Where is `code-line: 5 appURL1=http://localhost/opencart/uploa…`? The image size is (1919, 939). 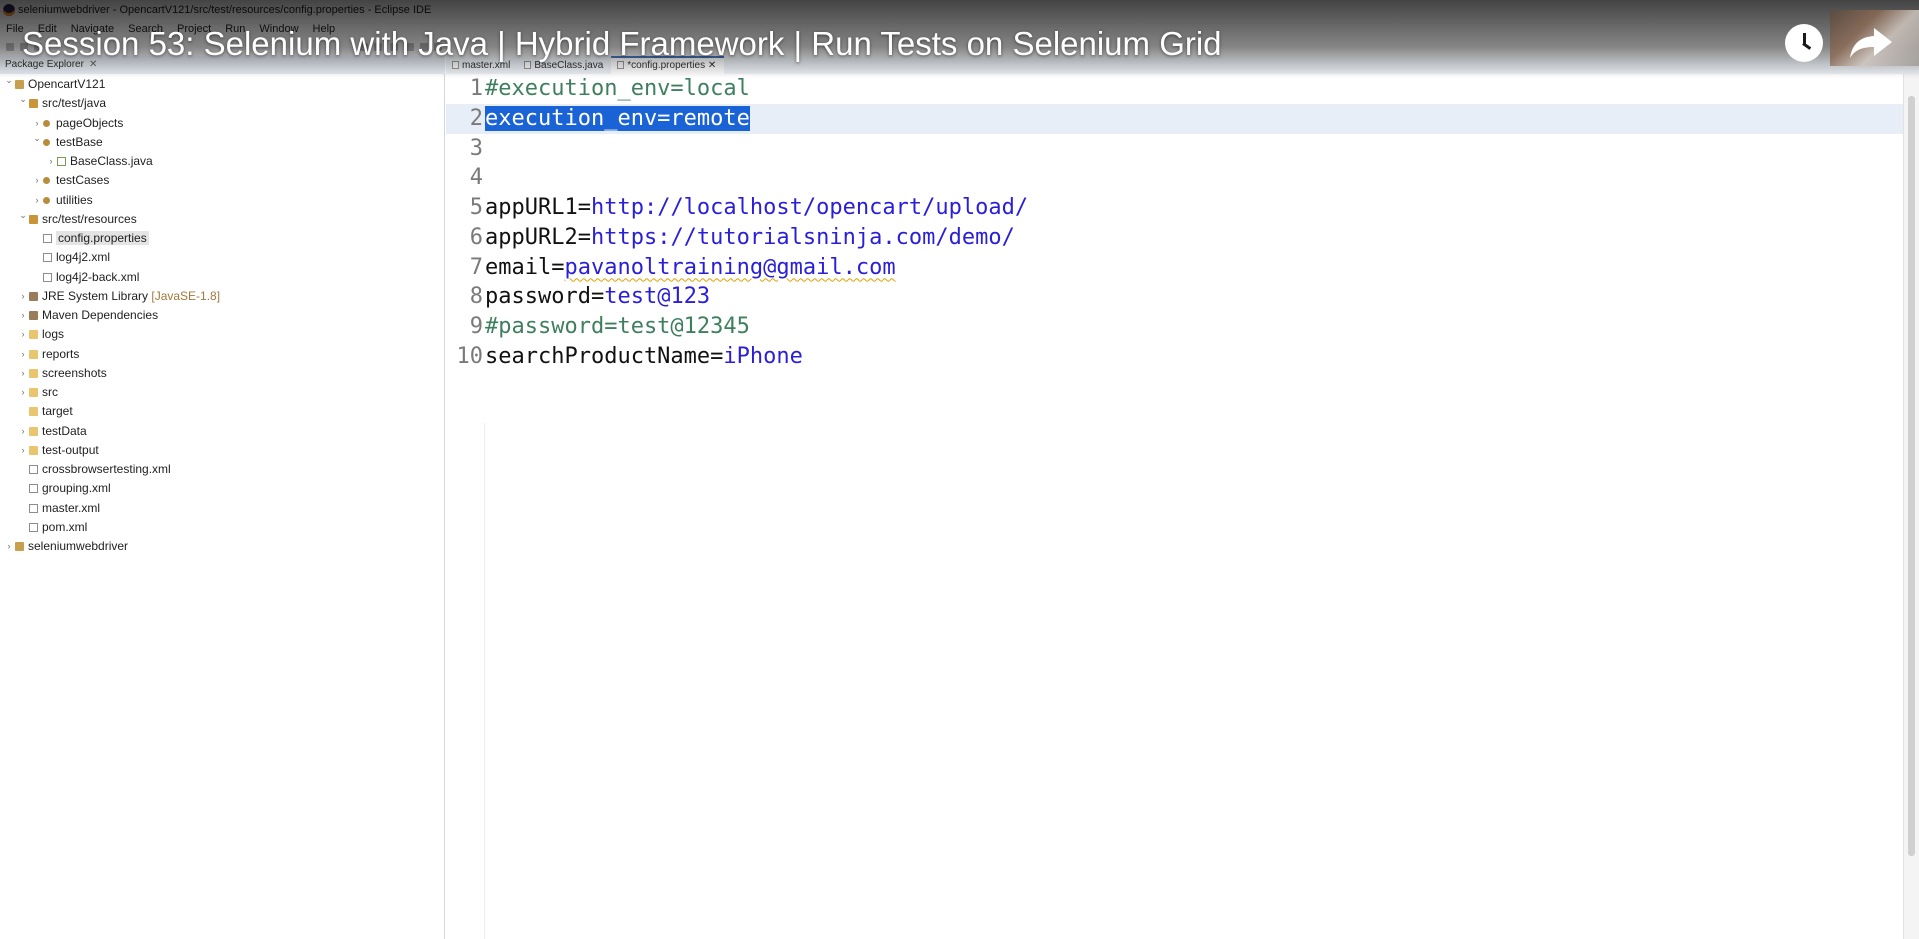
code-line: 5 appURL1=http://localhost/opencart/uploa… is located at coordinates (1182, 208).